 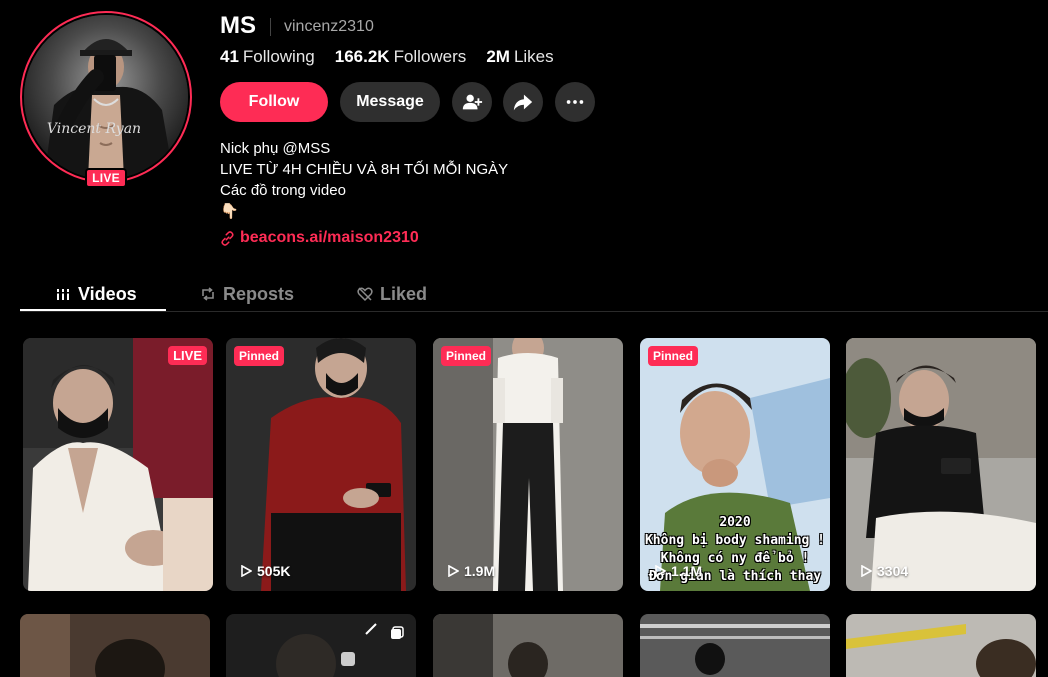 What do you see at coordinates (227, 238) in the screenshot?
I see `link-icon` at bounding box center [227, 238].